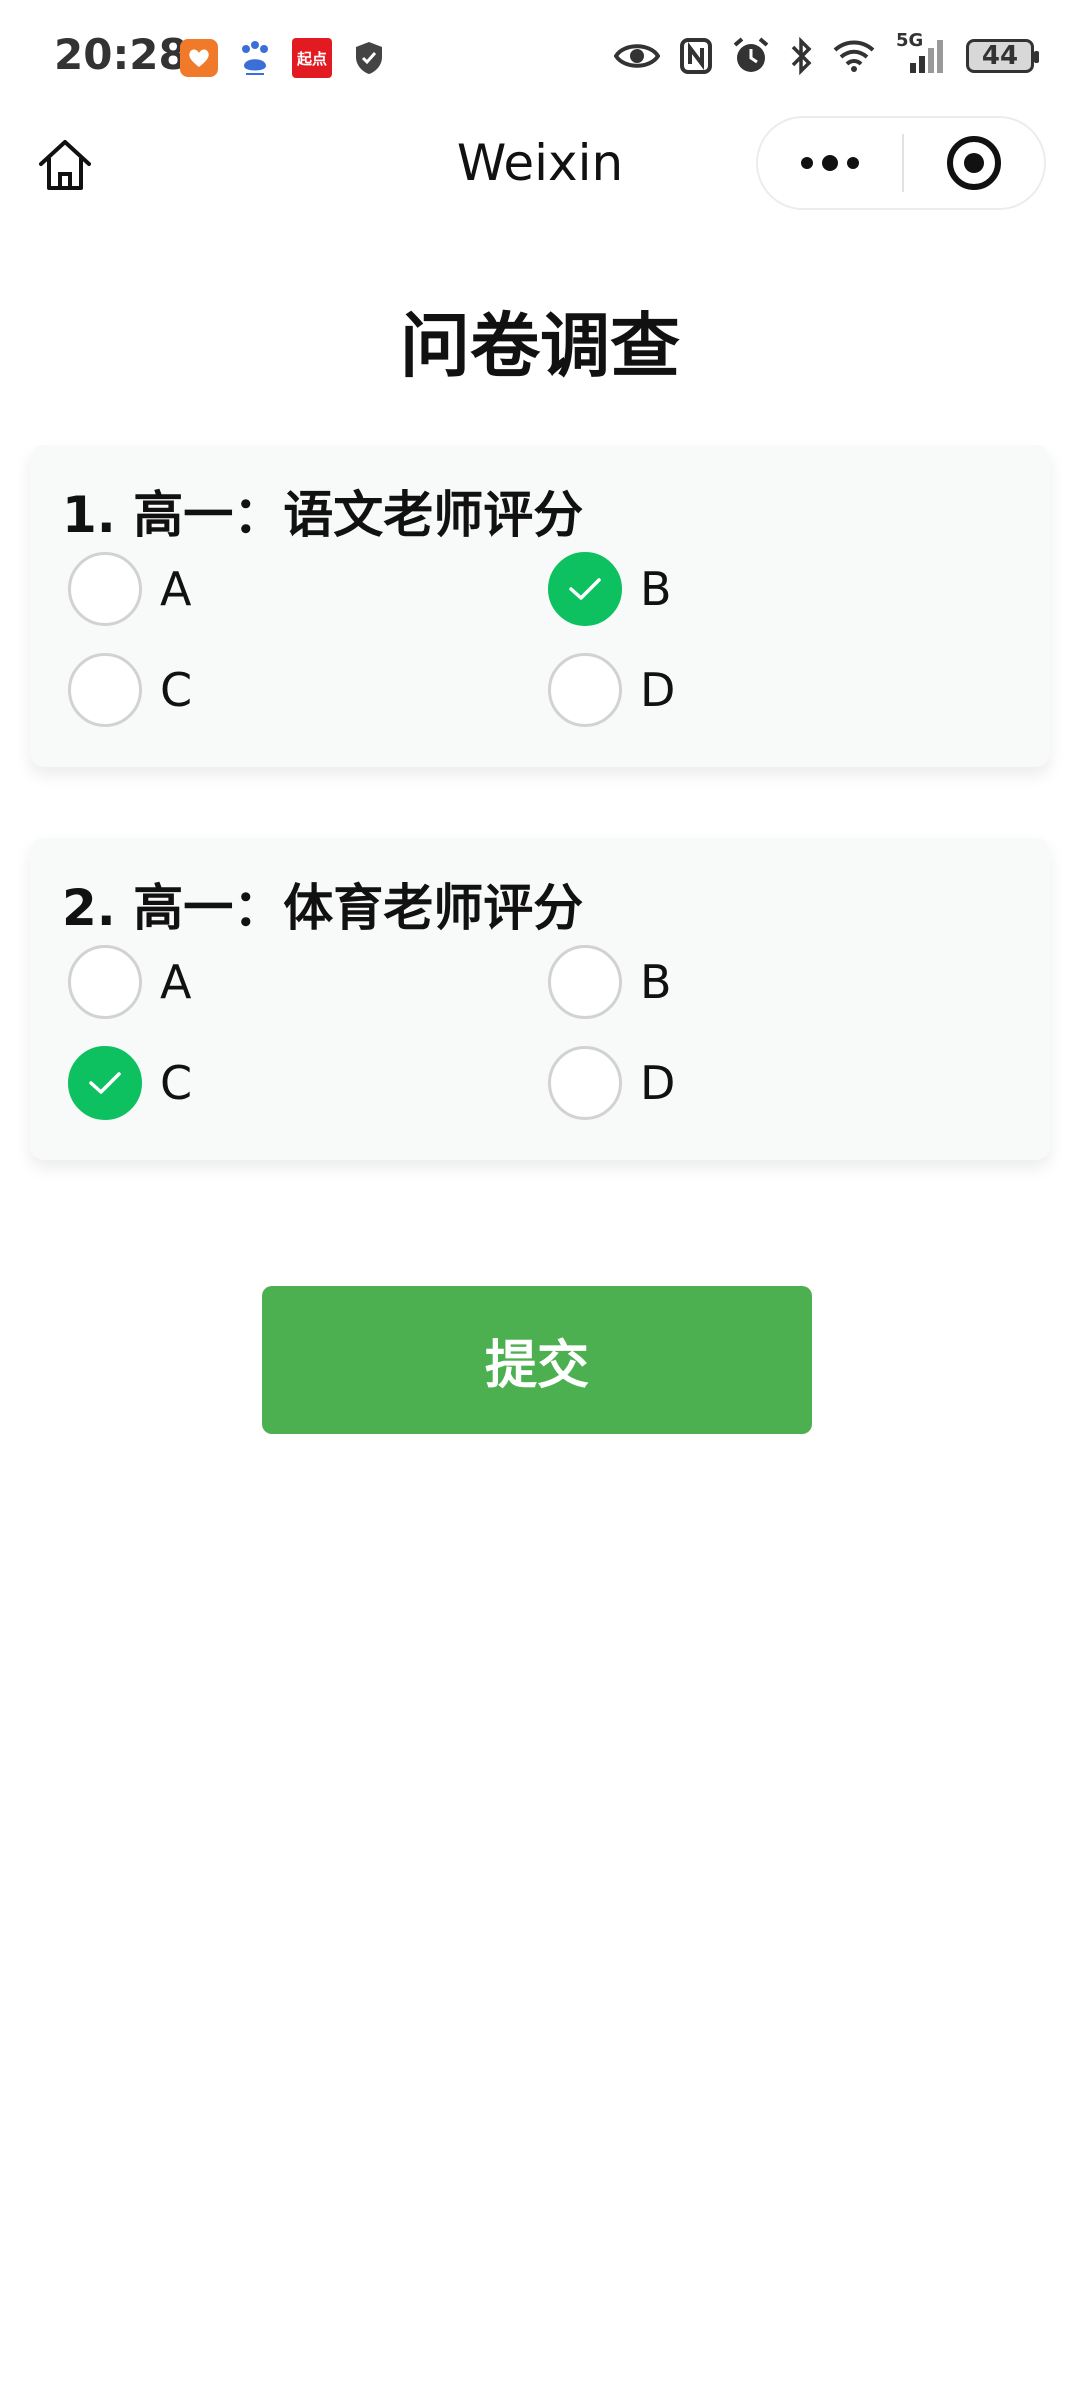  What do you see at coordinates (826, 53) in the screenshot?
I see `system-status-icons: 5G 44` at bounding box center [826, 53].